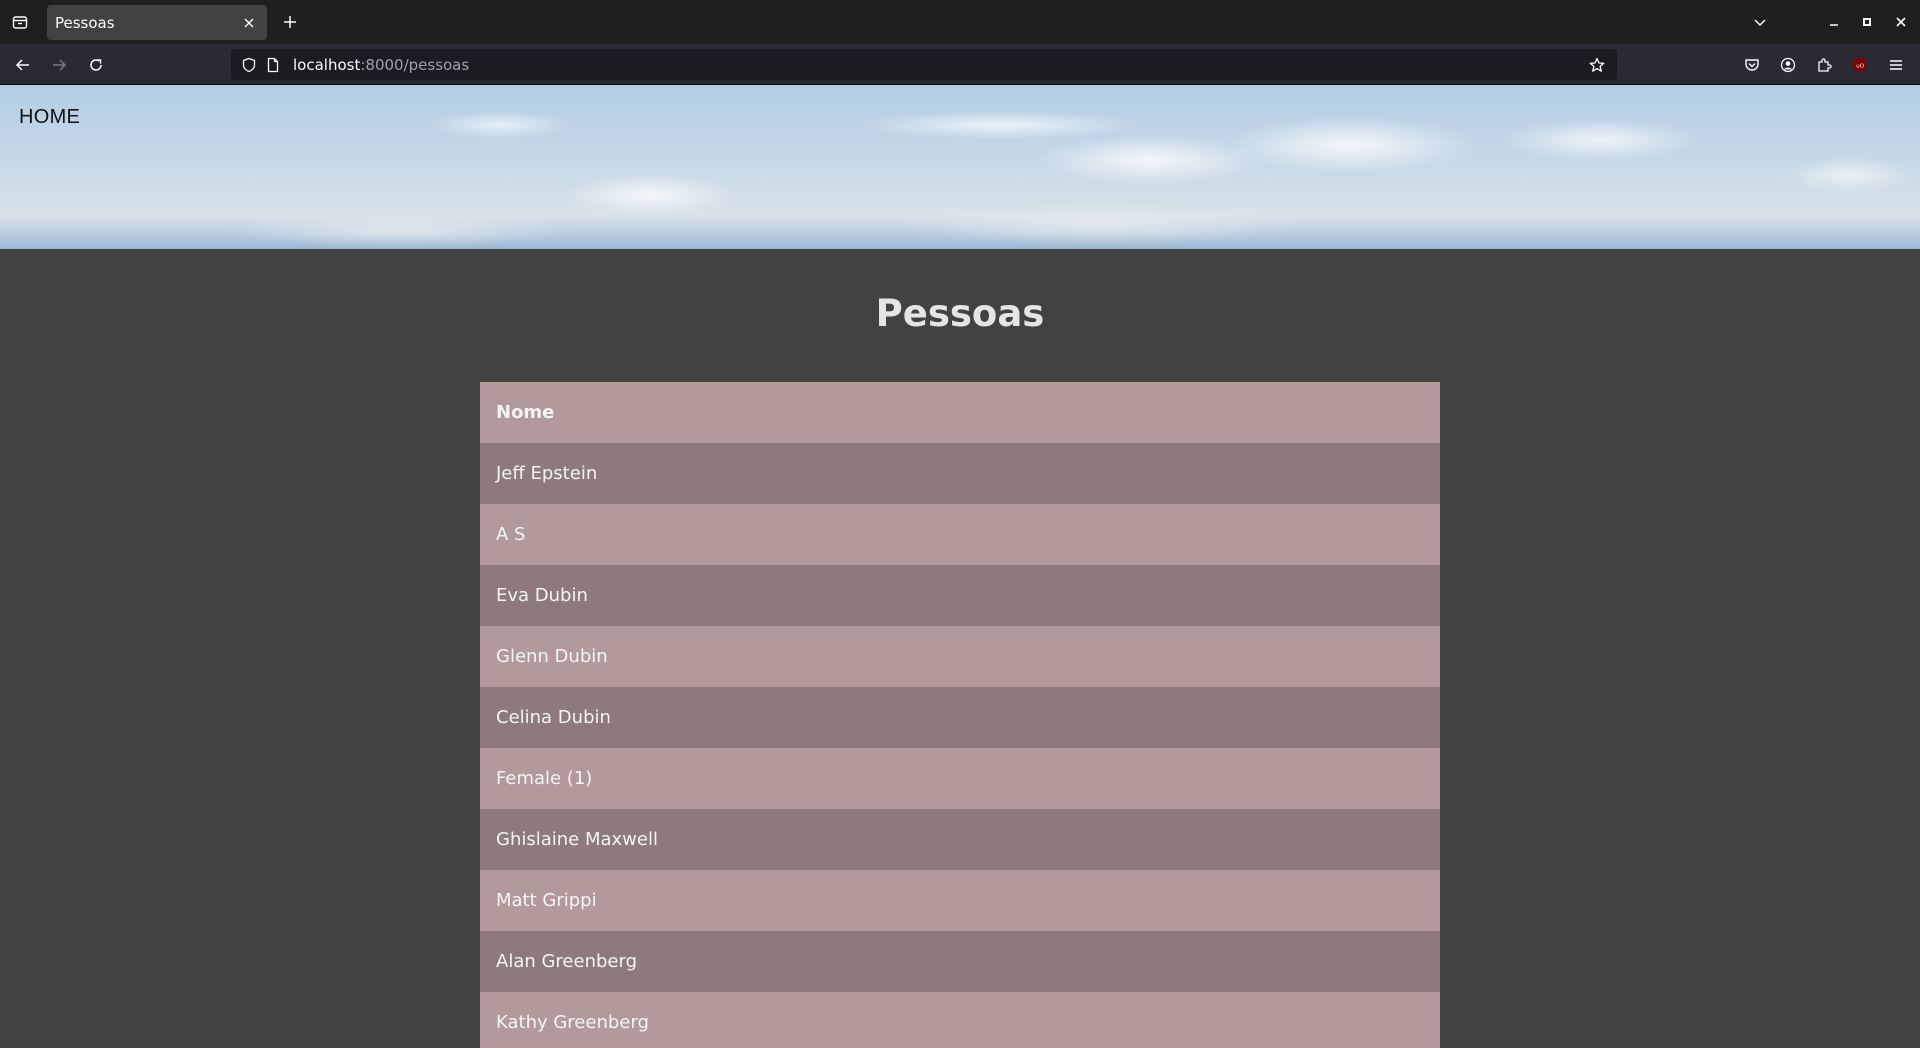  I want to click on shield-icon, so click(249, 65).